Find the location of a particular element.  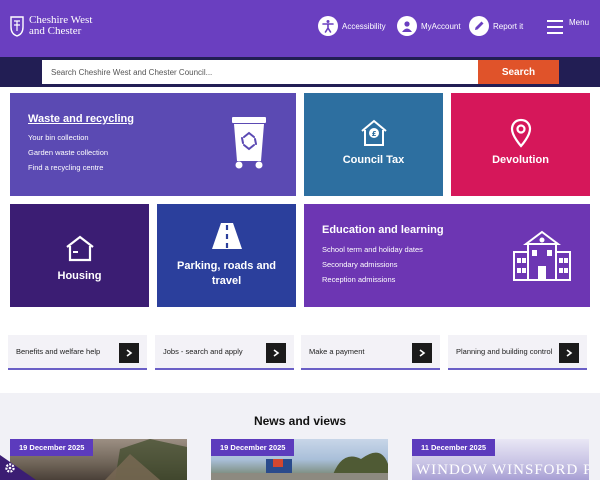

wheelie-bin-icon is located at coordinates (249, 143).